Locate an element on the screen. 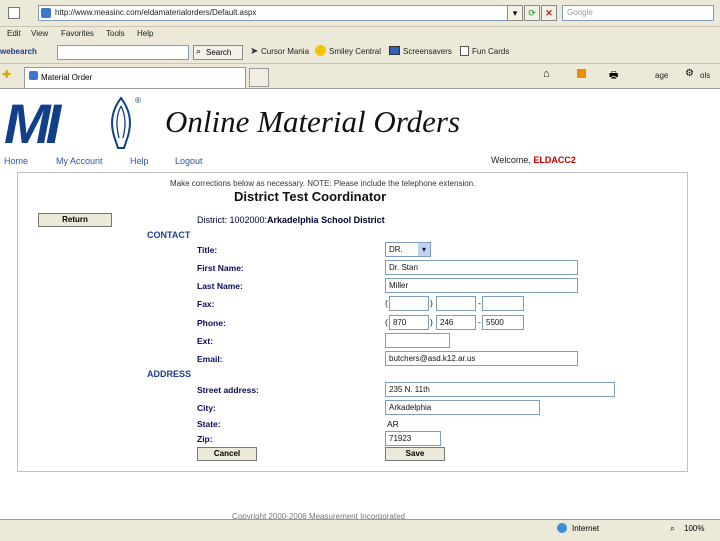 This screenshot has height=541, width=720. menu-edit: Edit is located at coordinates (14, 33).